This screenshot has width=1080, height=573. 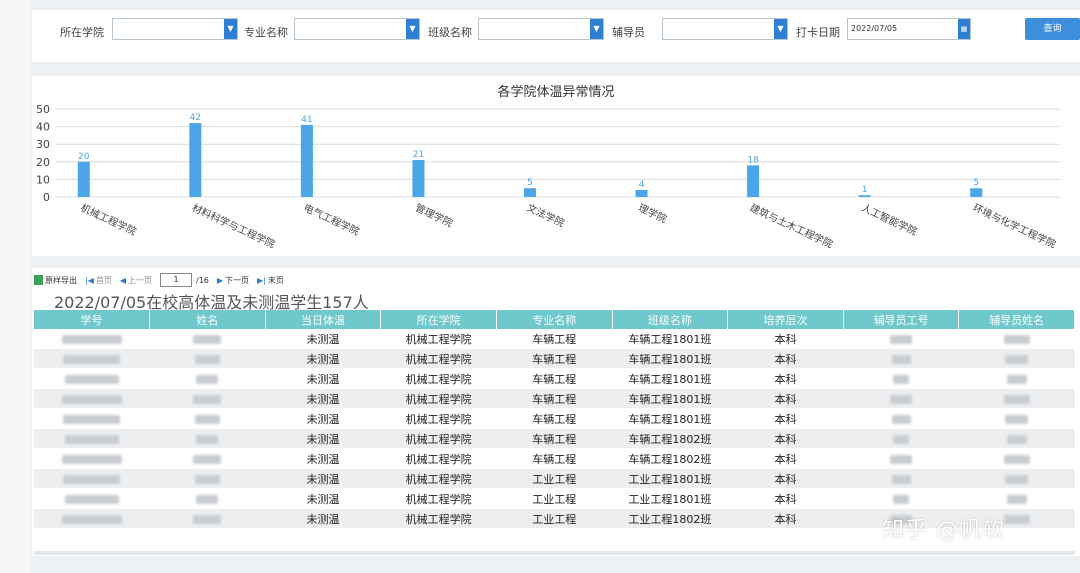 What do you see at coordinates (541, 29) in the screenshot?
I see `class-select: ▼` at bounding box center [541, 29].